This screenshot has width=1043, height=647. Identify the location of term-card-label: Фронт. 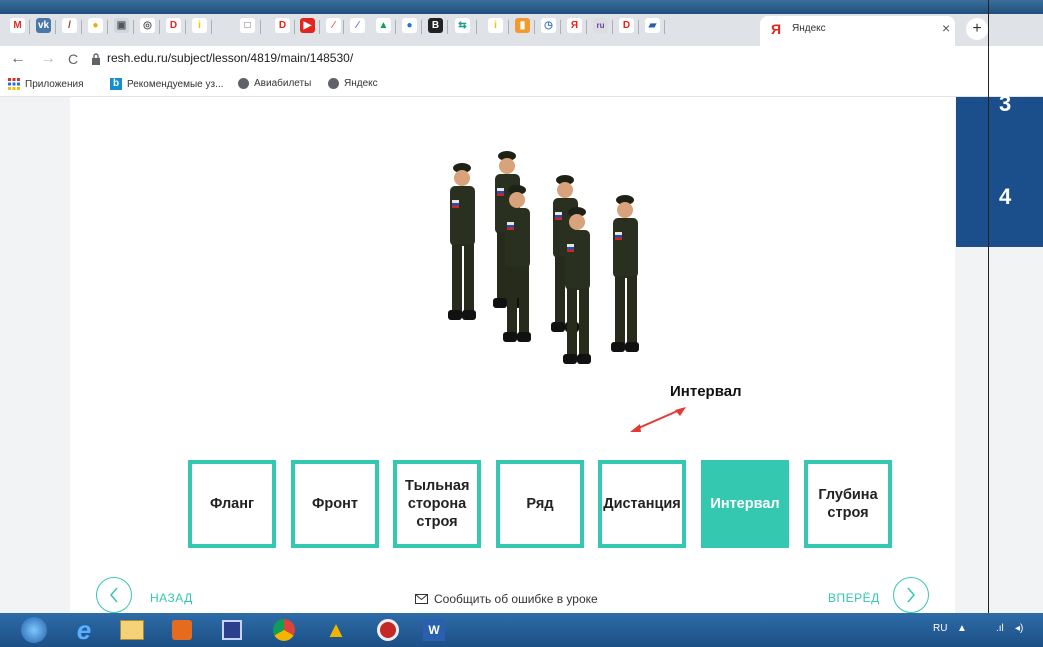
(335, 504).